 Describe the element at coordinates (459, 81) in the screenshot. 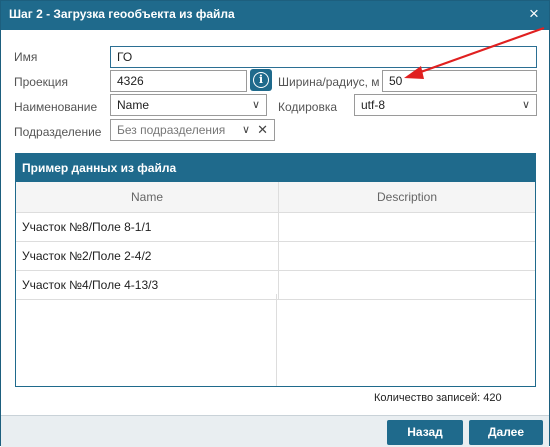

I see `width-input: 50` at that location.